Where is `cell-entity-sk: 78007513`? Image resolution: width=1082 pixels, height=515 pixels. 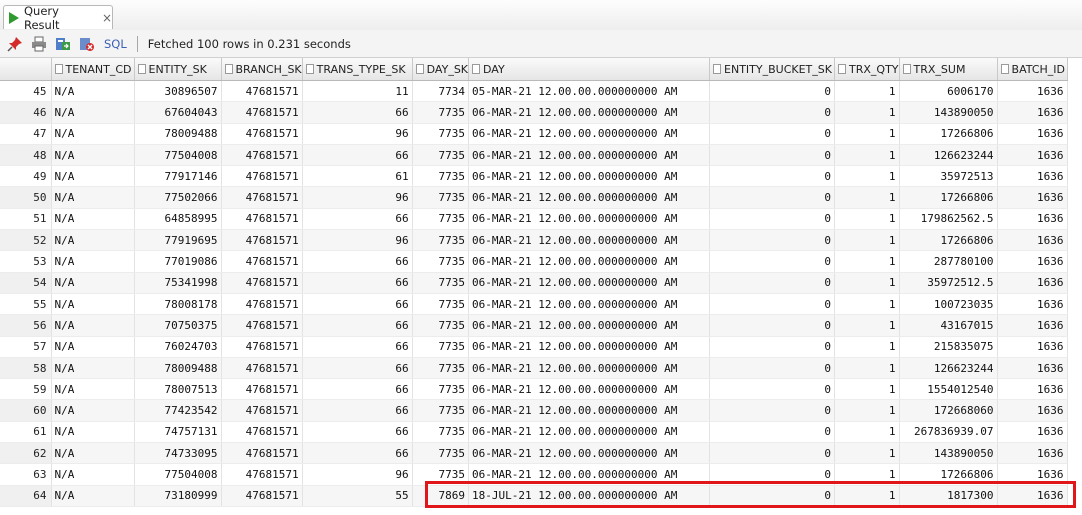
cell-entity-sk: 78007513 is located at coordinates (178, 389).